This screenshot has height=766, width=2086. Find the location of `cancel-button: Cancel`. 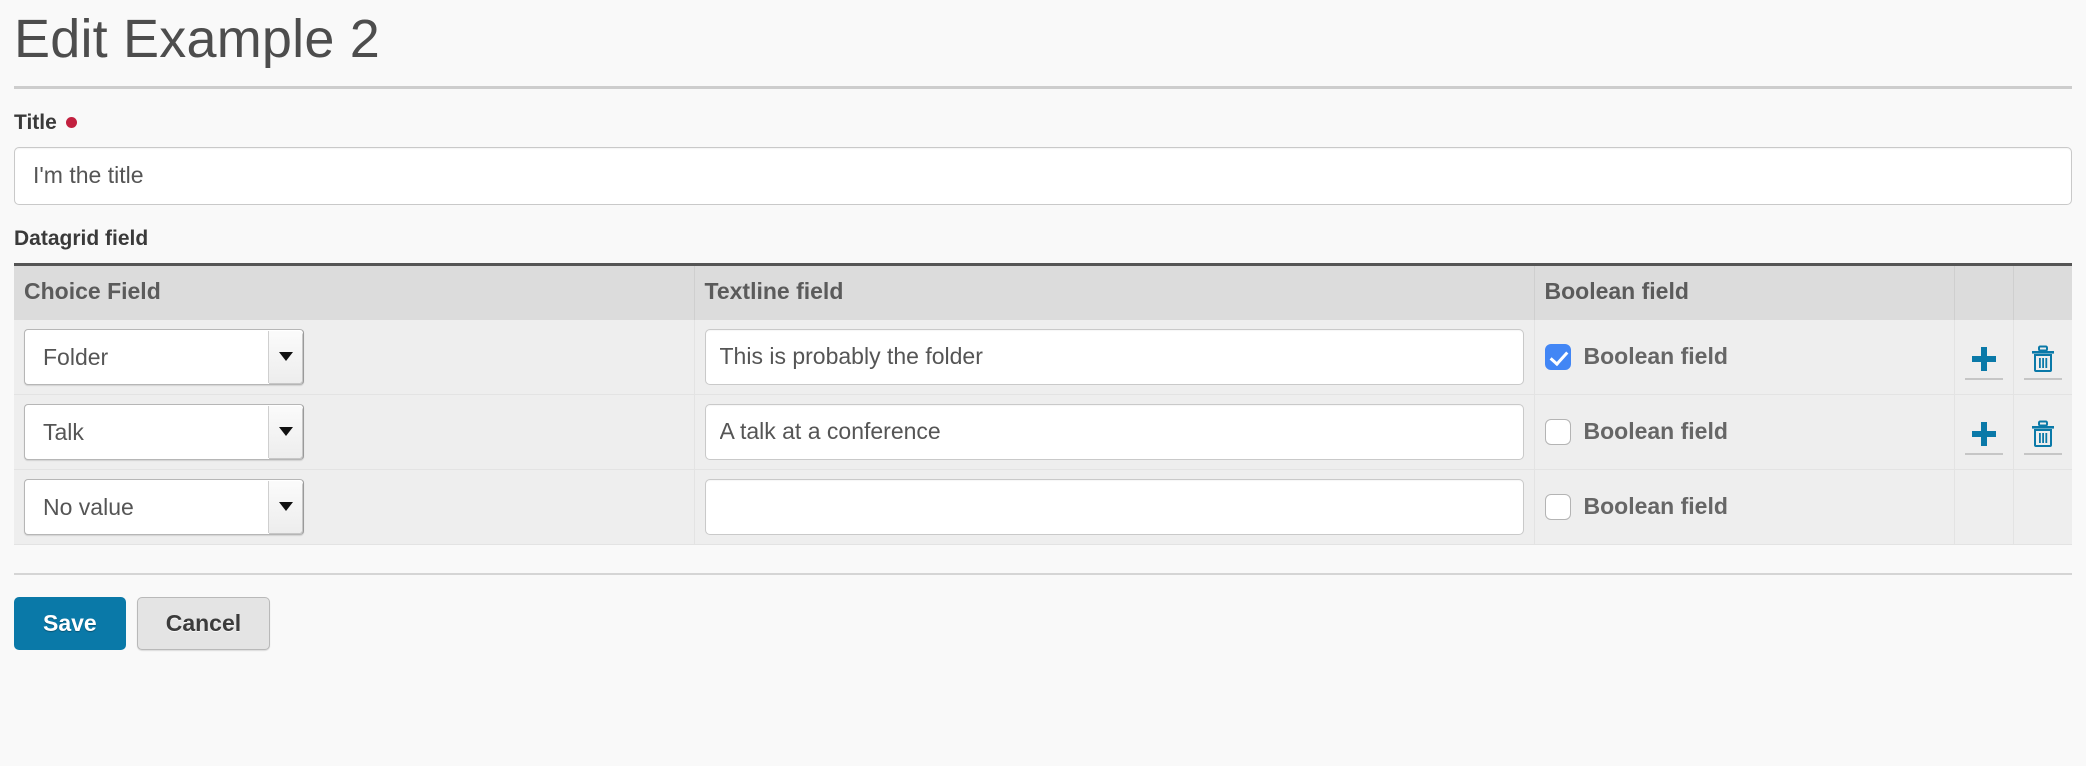

cancel-button: Cancel is located at coordinates (203, 623).